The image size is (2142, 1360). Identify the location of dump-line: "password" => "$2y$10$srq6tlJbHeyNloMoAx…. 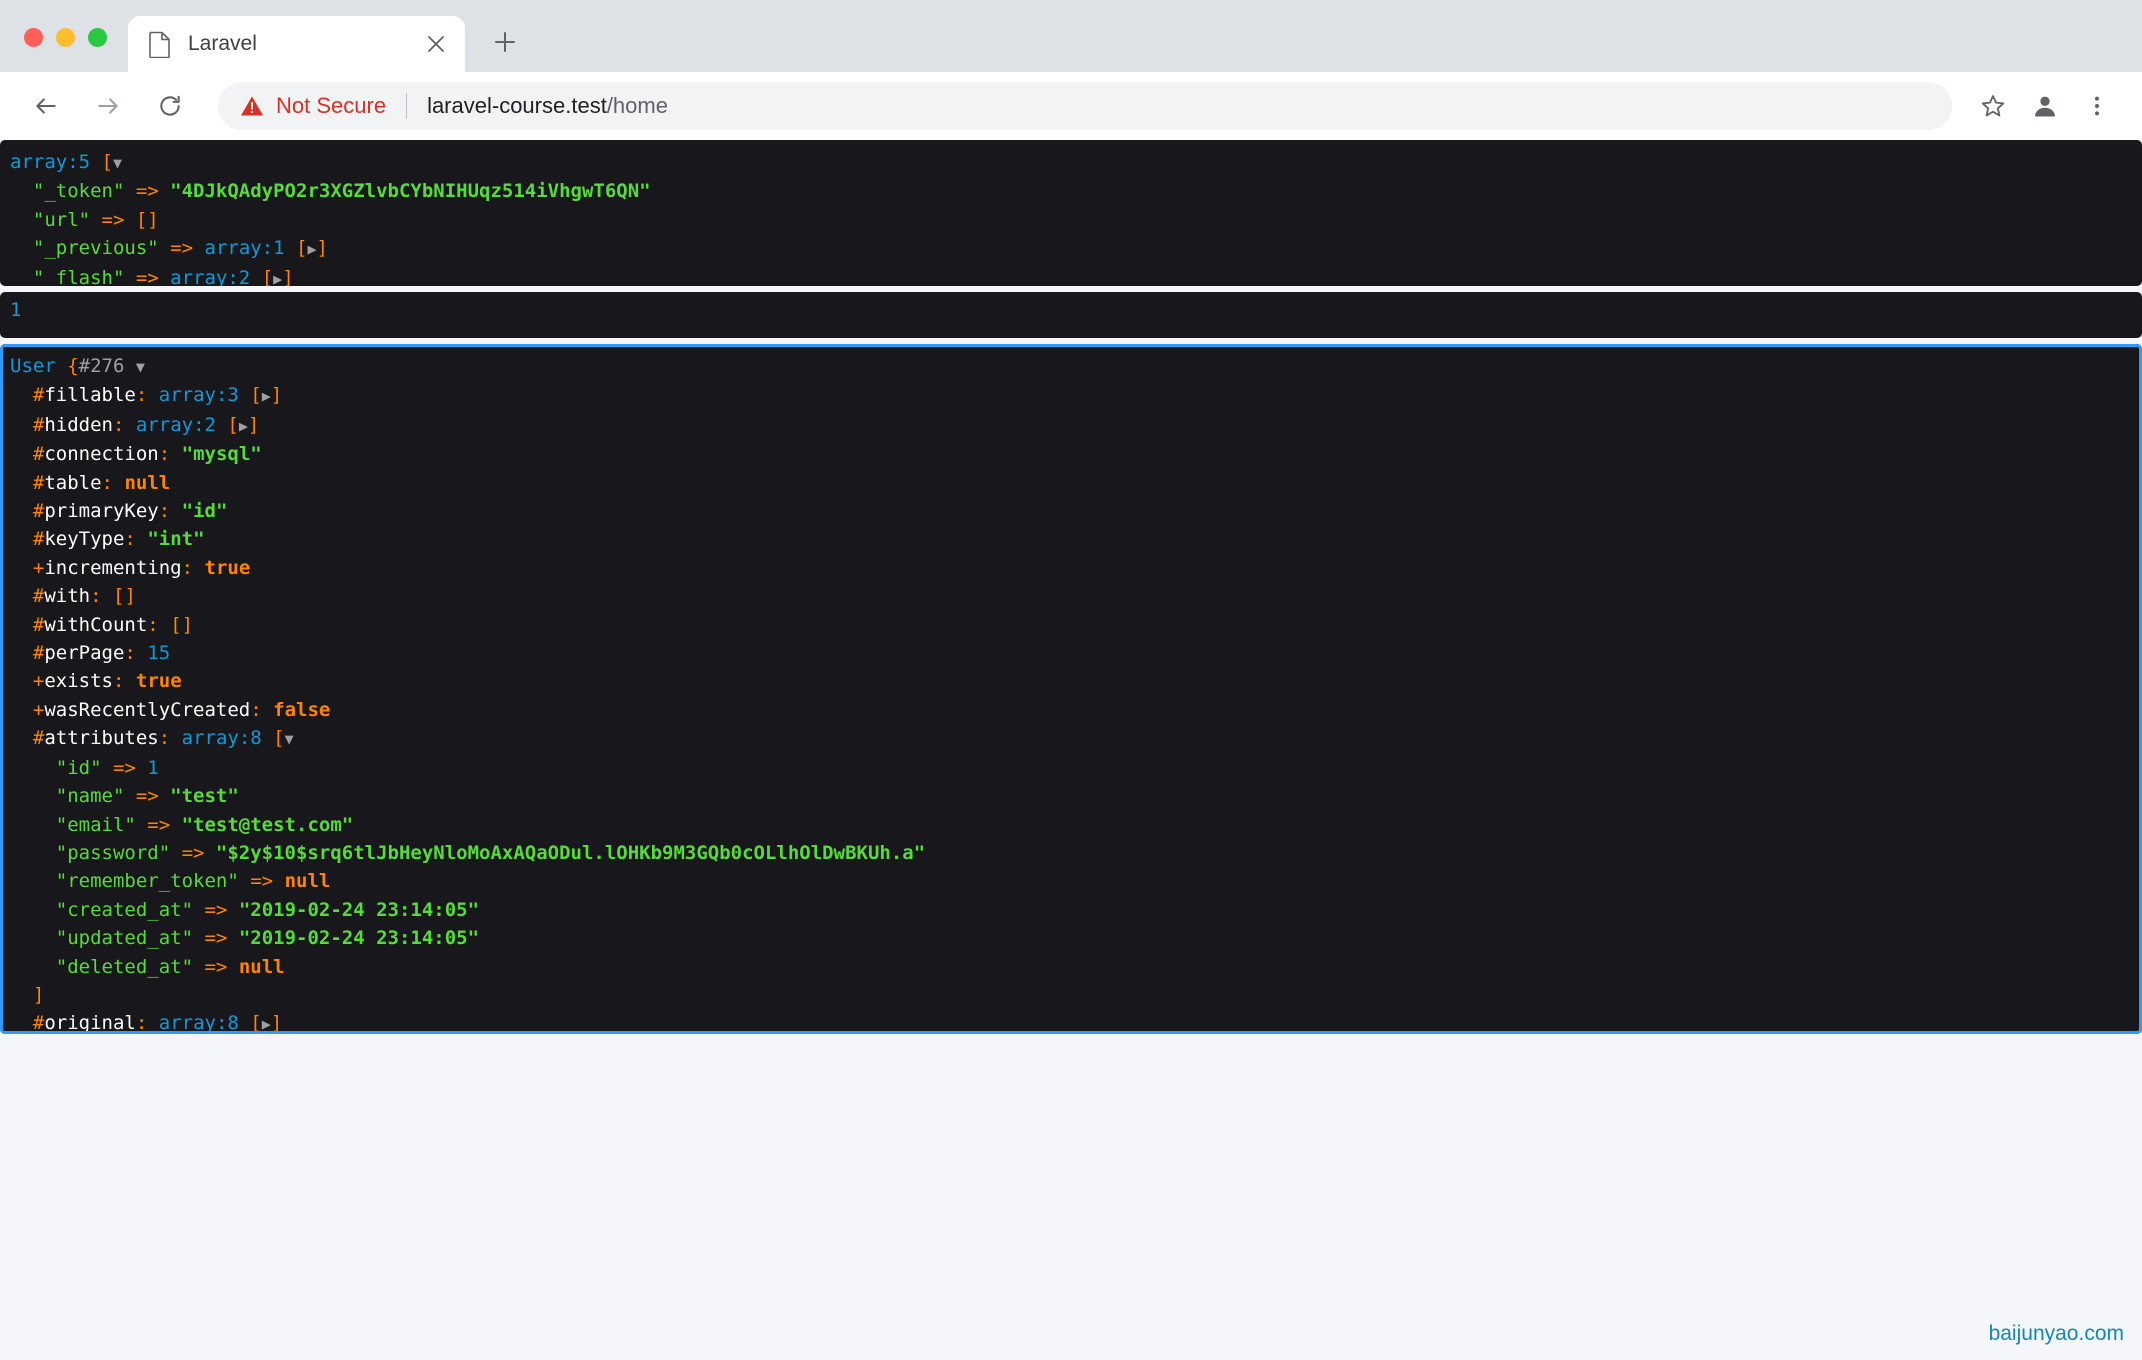
(467, 853).